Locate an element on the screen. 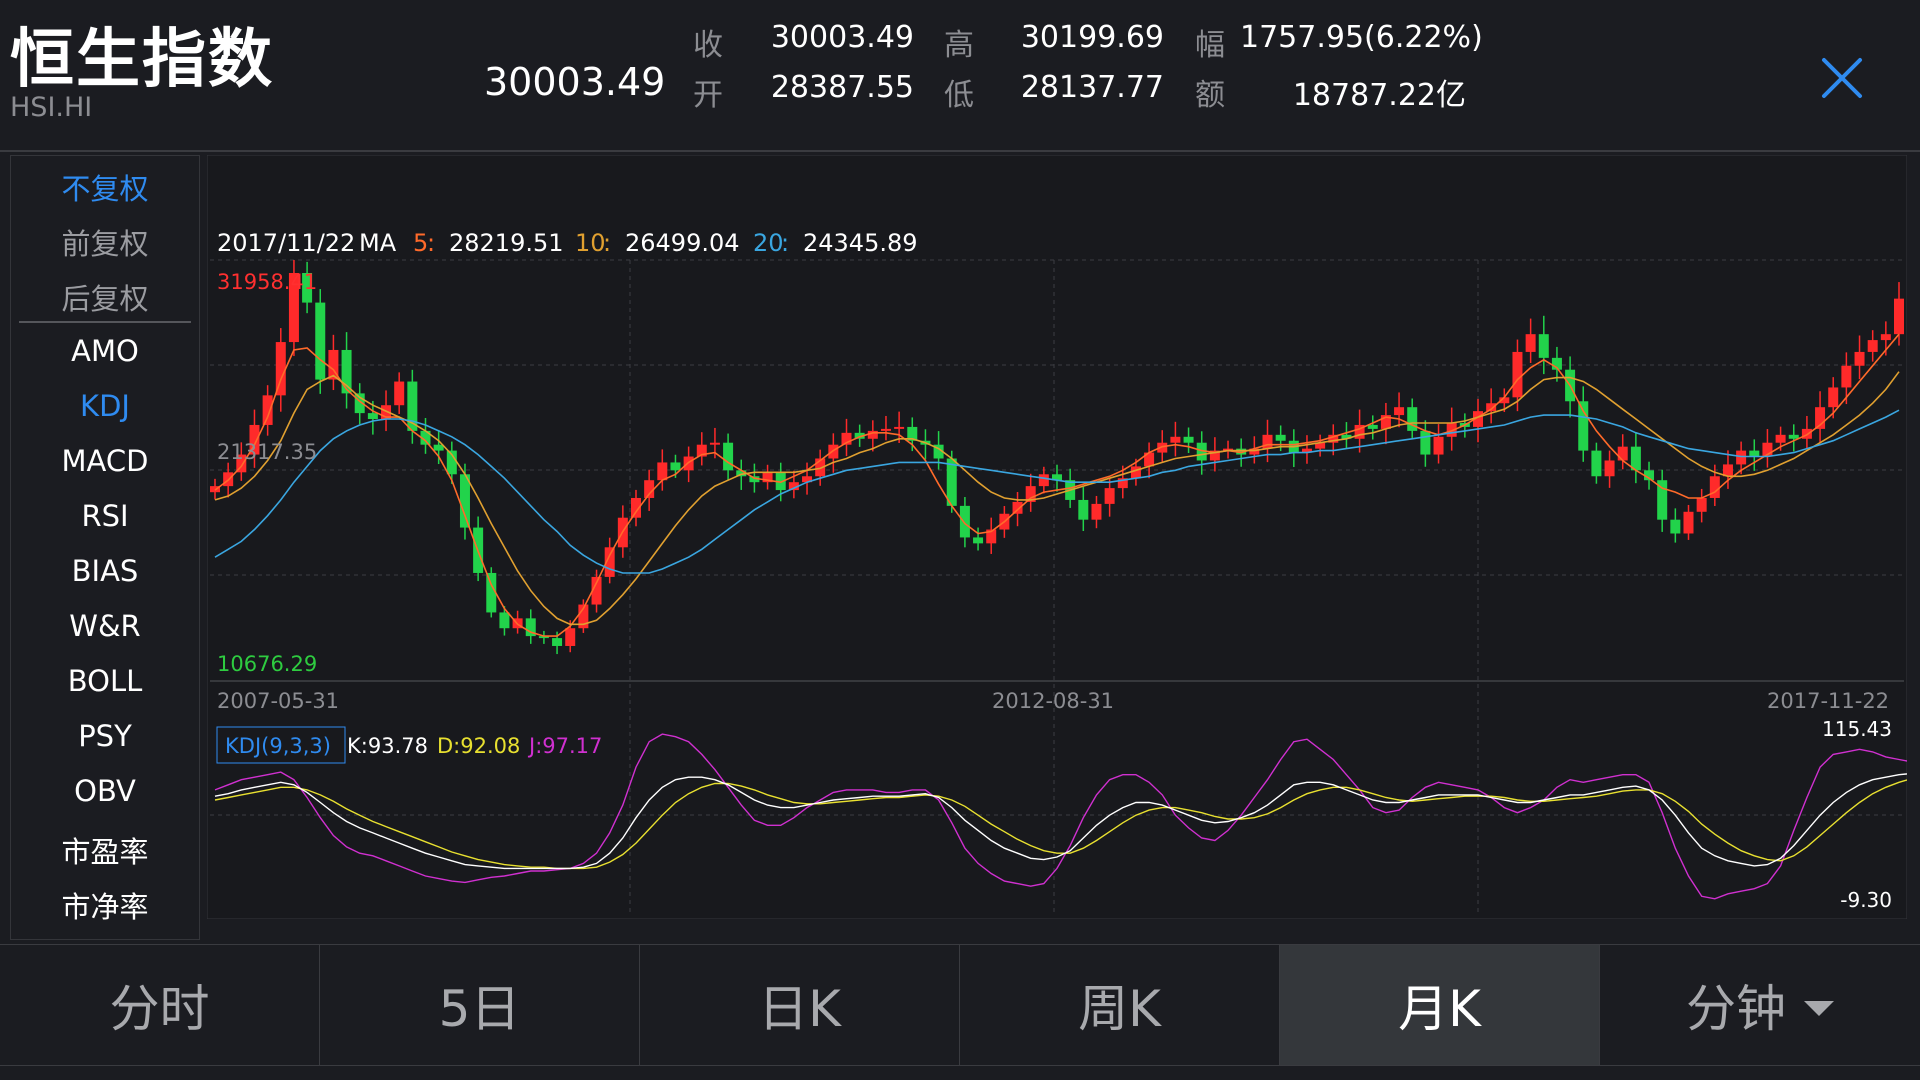 This screenshot has width=1920, height=1080. tab-monthly-k: 月K is located at coordinates (1440, 1005).